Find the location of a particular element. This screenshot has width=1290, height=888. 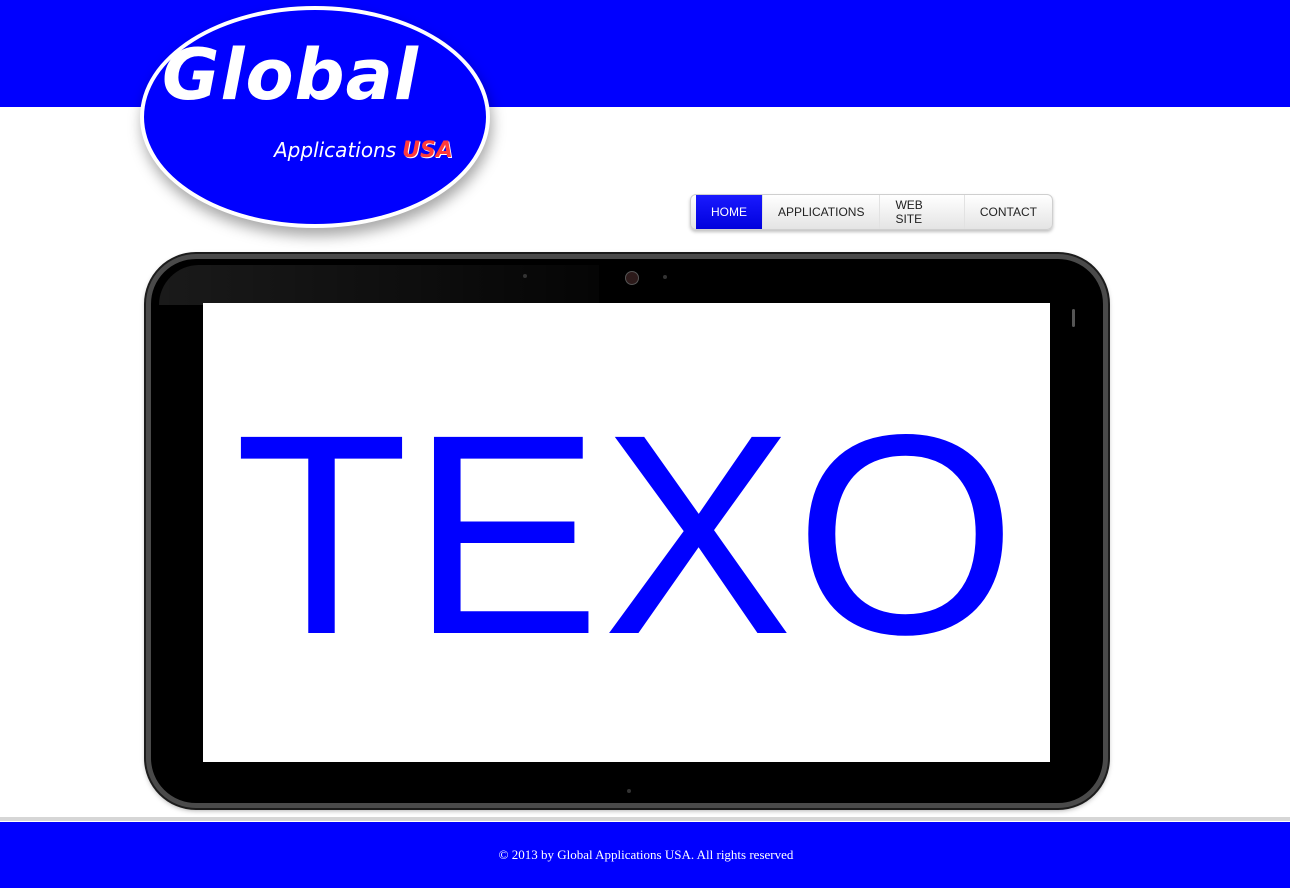

bottom-mic-icon is located at coordinates (629, 791).